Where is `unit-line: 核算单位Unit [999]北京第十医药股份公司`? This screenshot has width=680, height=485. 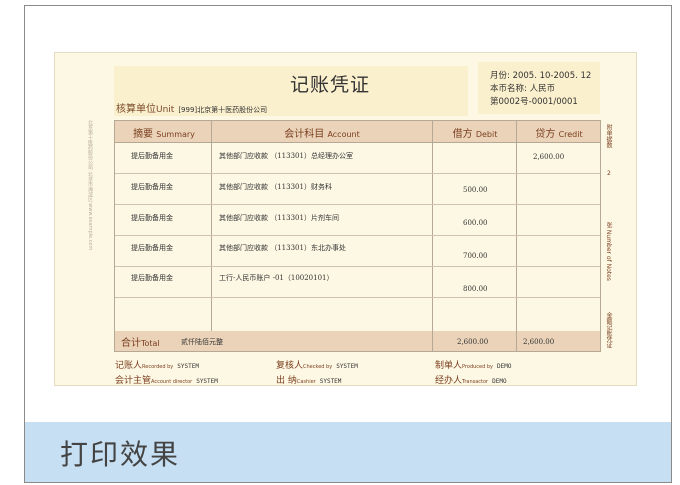
unit-line: 核算单位Unit [999]北京第十医药股份公司 is located at coordinates (191, 107).